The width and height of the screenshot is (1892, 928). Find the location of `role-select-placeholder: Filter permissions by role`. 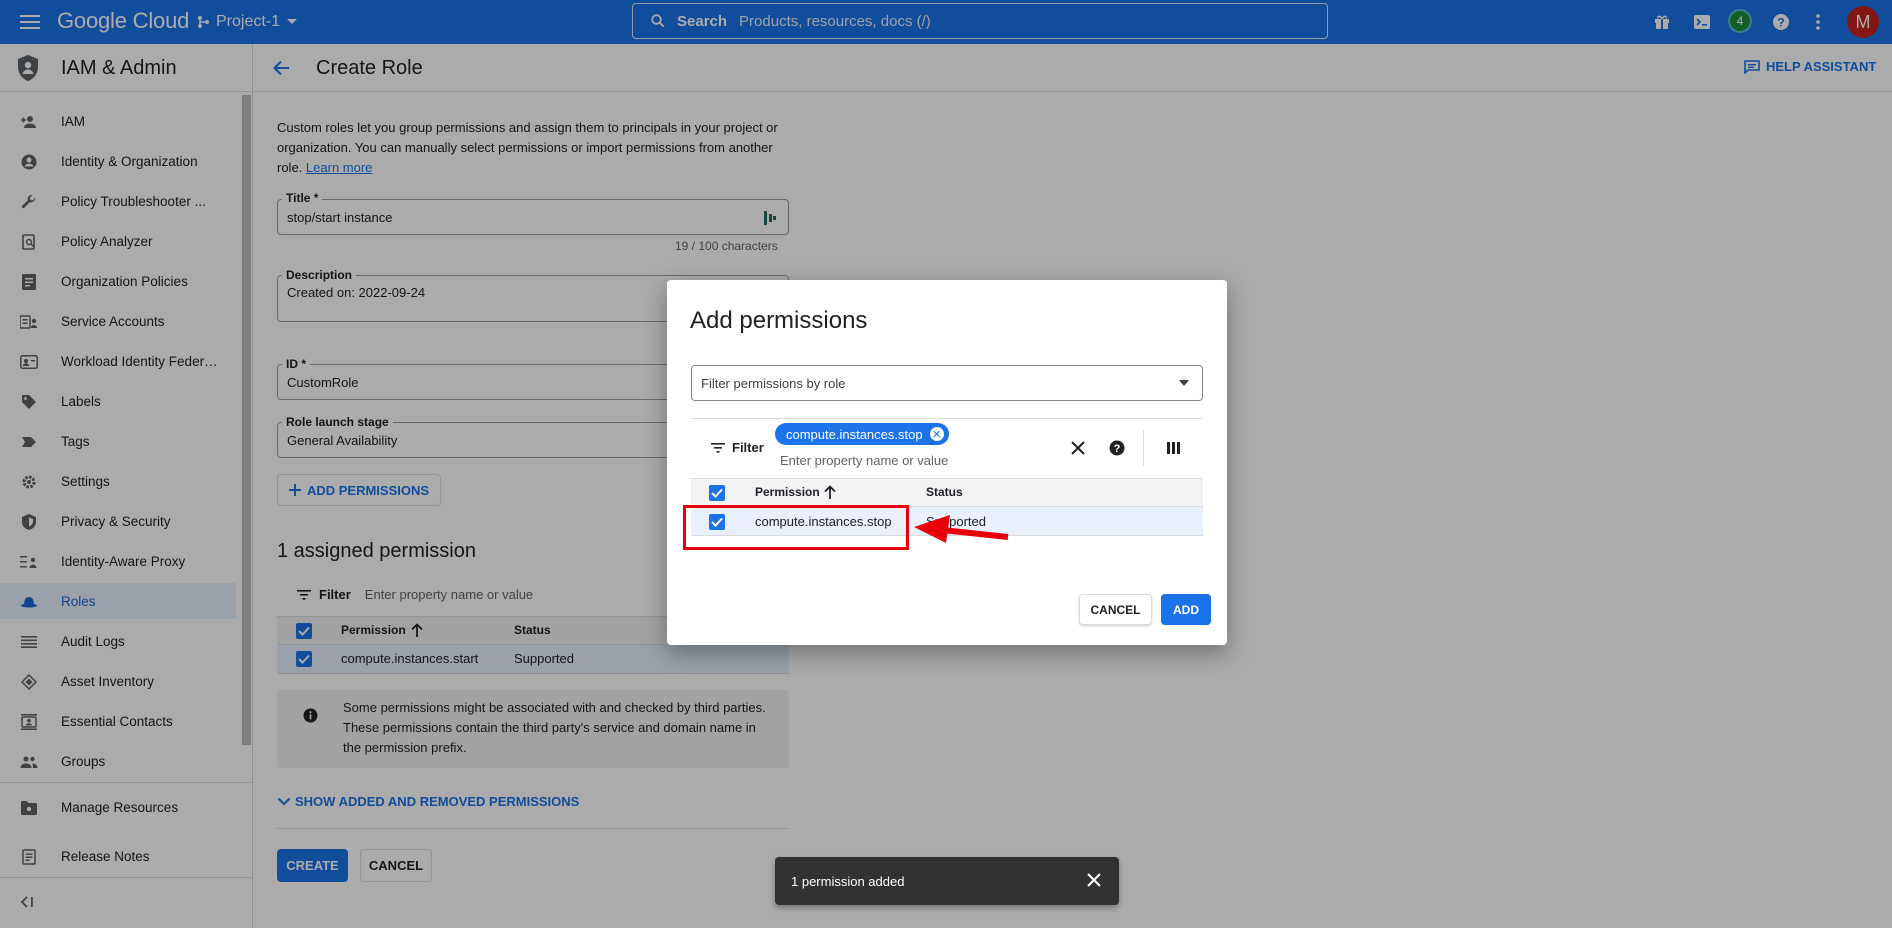

role-select-placeholder: Filter permissions by role is located at coordinates (773, 383).